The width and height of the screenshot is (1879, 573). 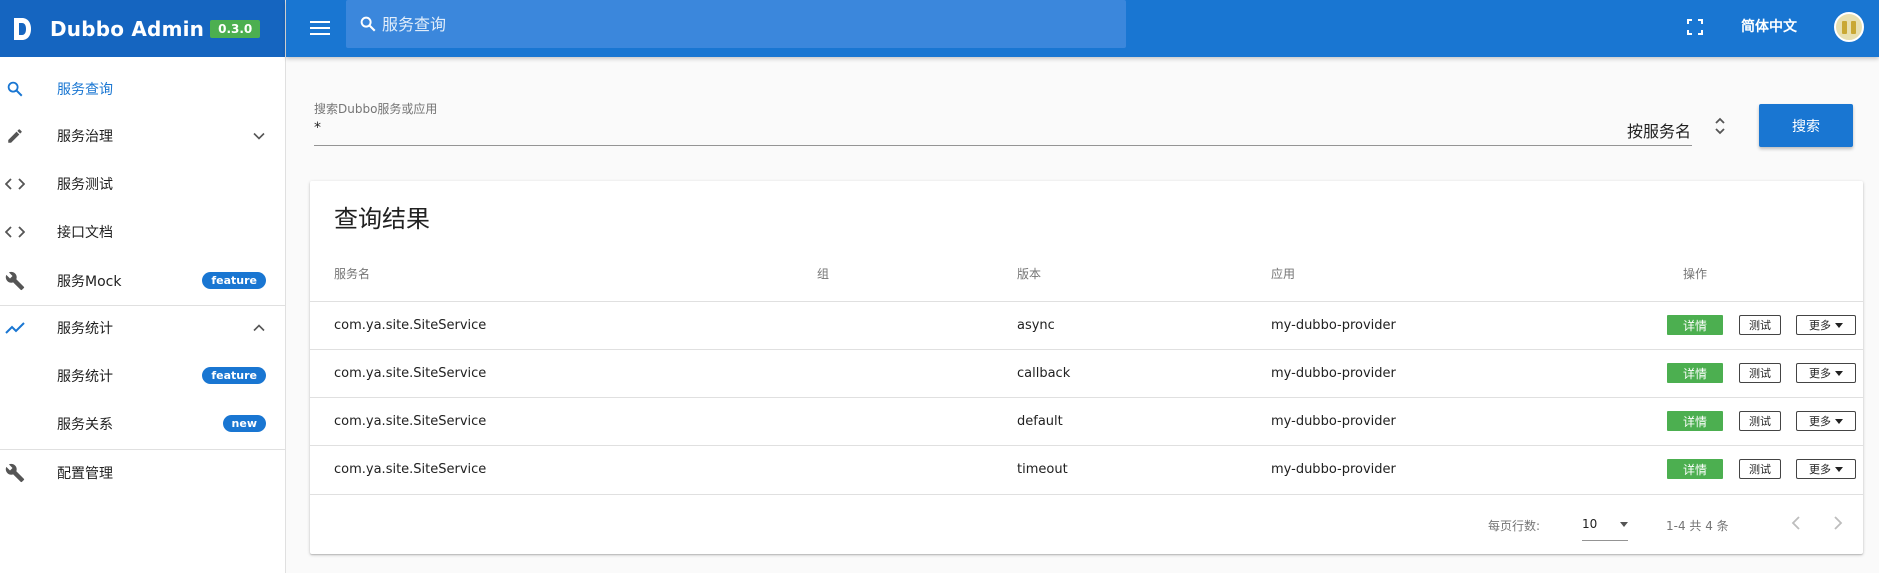 I want to click on sidebar-item-label: 服务治理, so click(x=85, y=136).